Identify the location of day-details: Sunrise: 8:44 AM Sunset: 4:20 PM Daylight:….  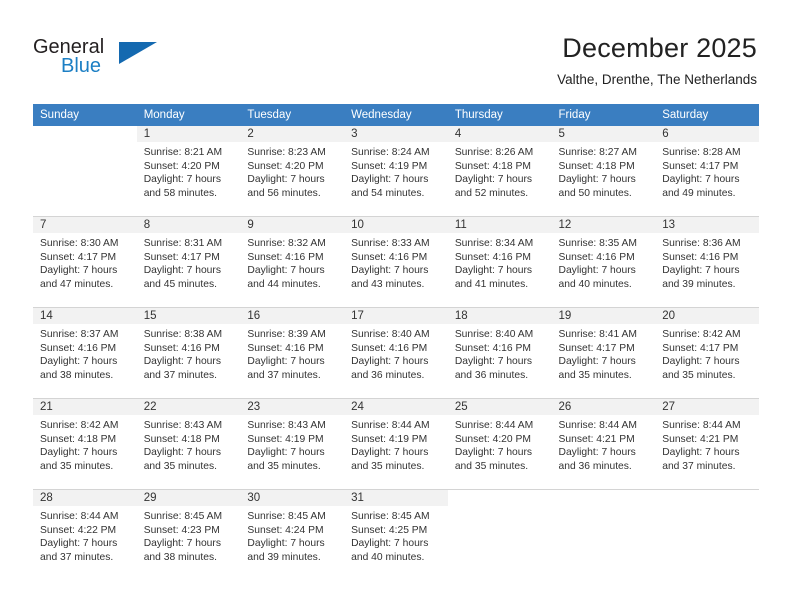
(500, 444).